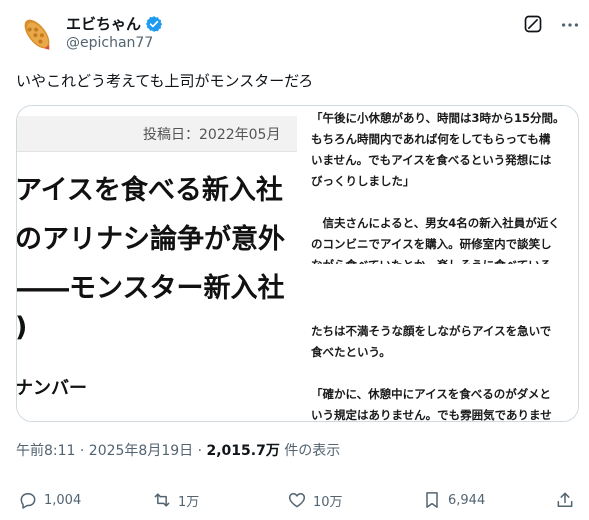  What do you see at coordinates (431, 394) in the screenshot?
I see `article-text-line: 「確かに、休憩中にアイスを食べるのがダメと` at bounding box center [431, 394].